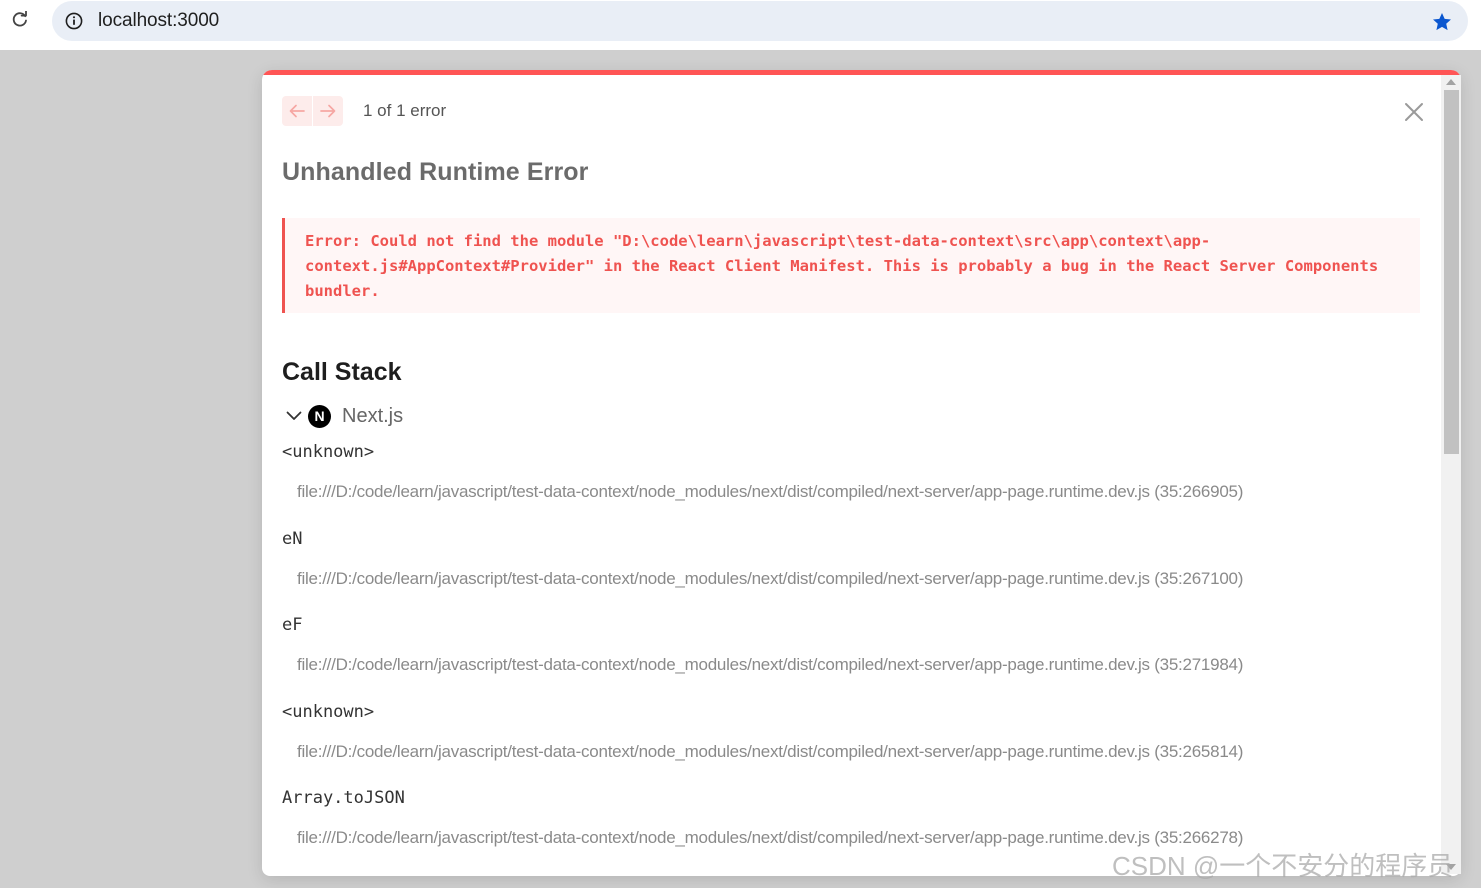 This screenshot has height=888, width=1481. Describe the element at coordinates (1283, 866) in the screenshot. I see `watermark: CSDN @一个不安分的程序员` at that location.